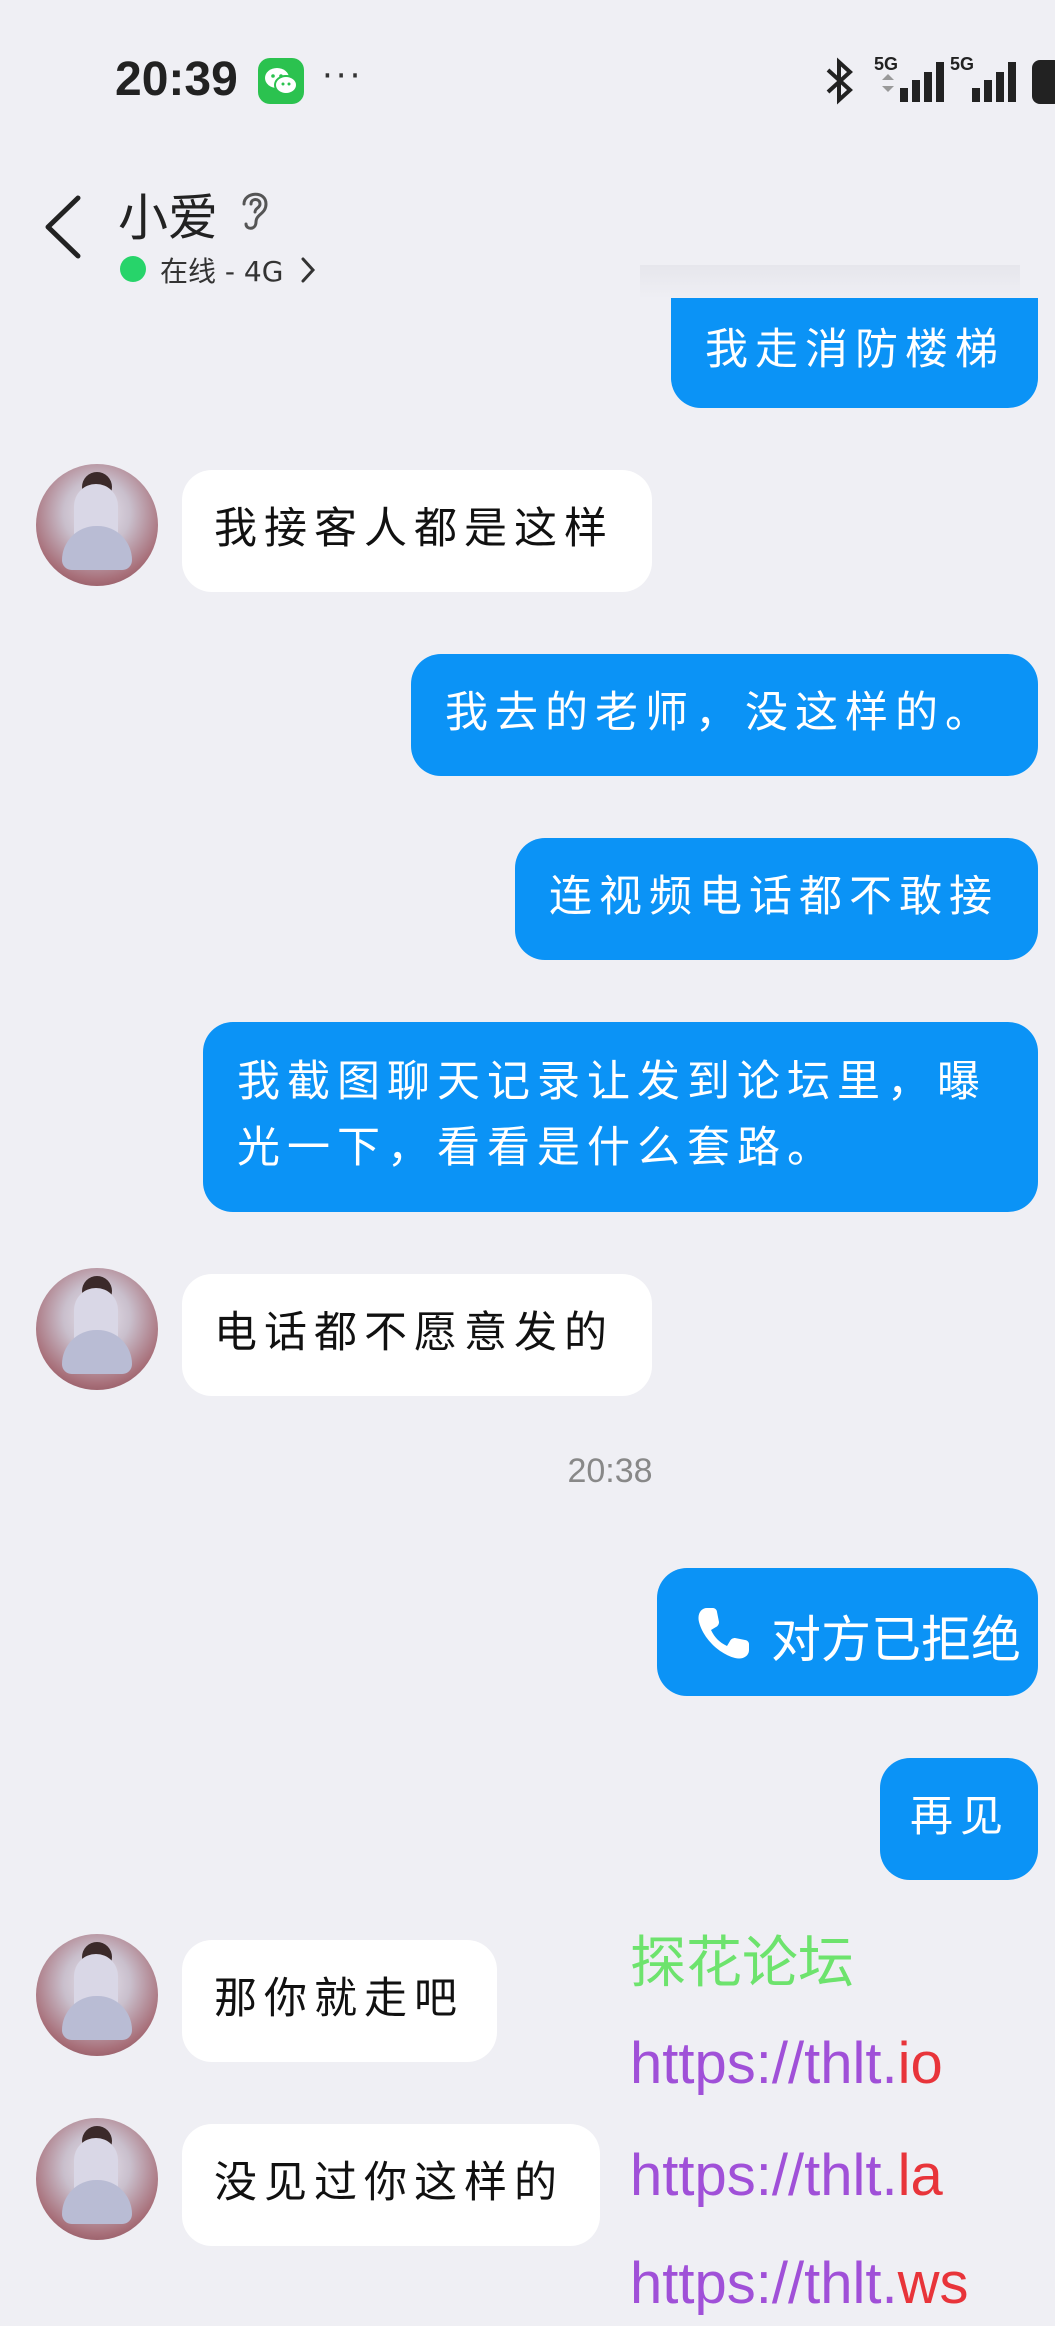 The image size is (1055, 2326). I want to click on call-record-bubble: 对方已拒绝, so click(847, 1632).